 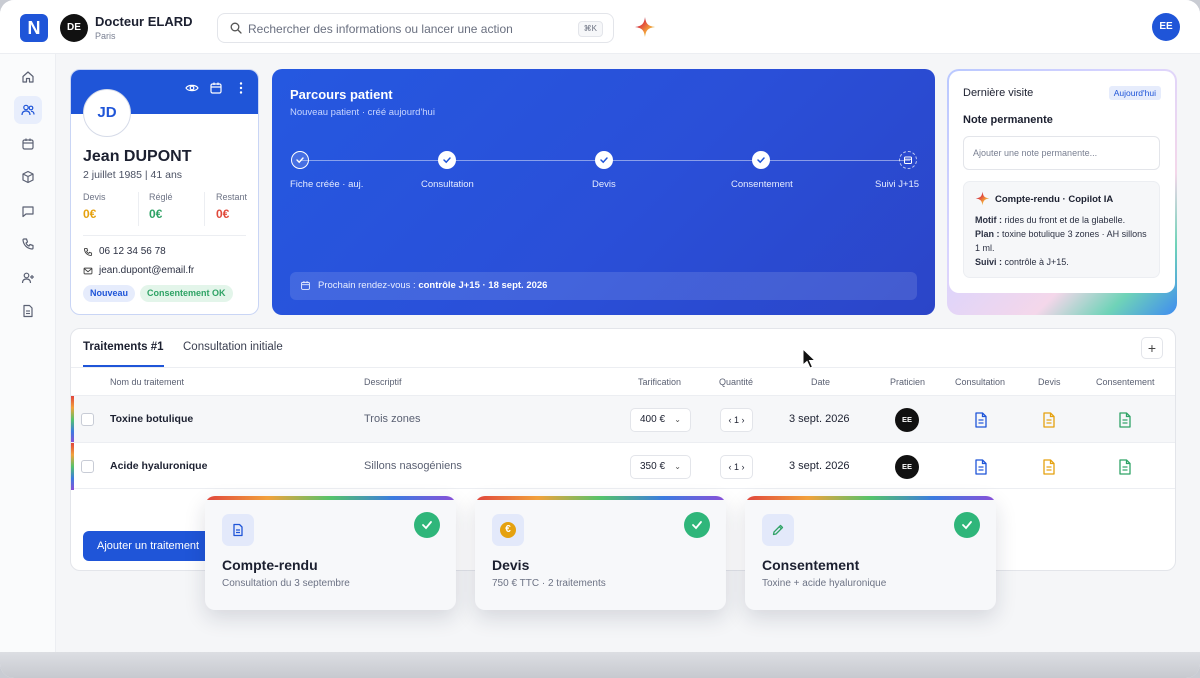 What do you see at coordinates (908, 382) in the screenshot?
I see `column-header: Praticien` at bounding box center [908, 382].